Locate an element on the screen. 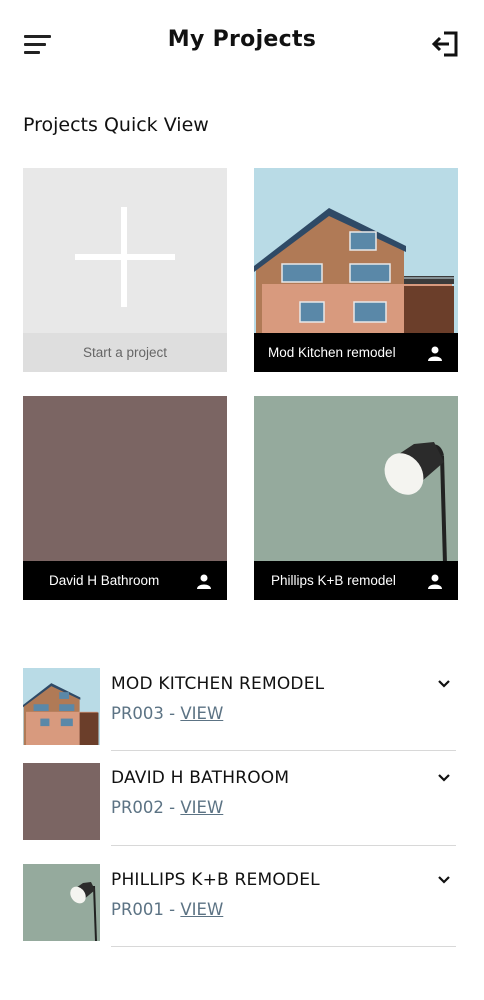 This screenshot has height=1000, width=484. logout-icon is located at coordinates (445, 44).